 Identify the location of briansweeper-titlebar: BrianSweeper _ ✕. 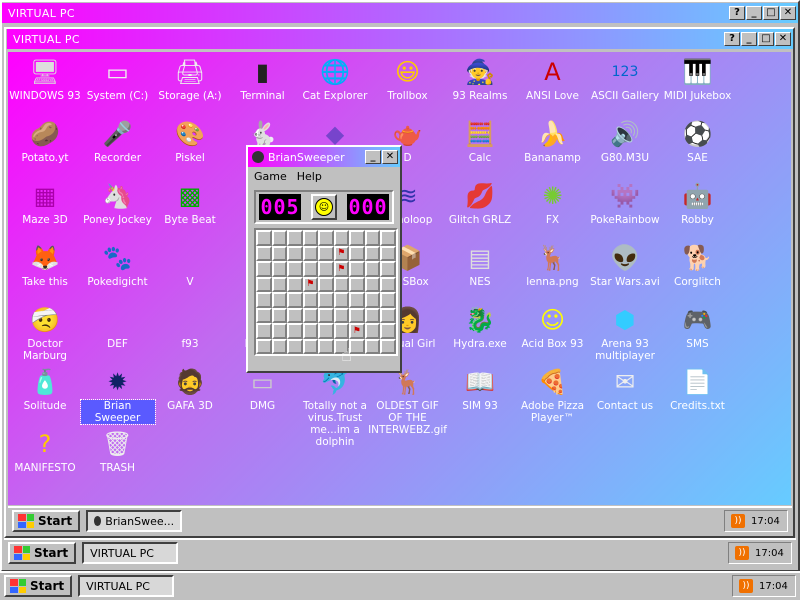
(324, 157).